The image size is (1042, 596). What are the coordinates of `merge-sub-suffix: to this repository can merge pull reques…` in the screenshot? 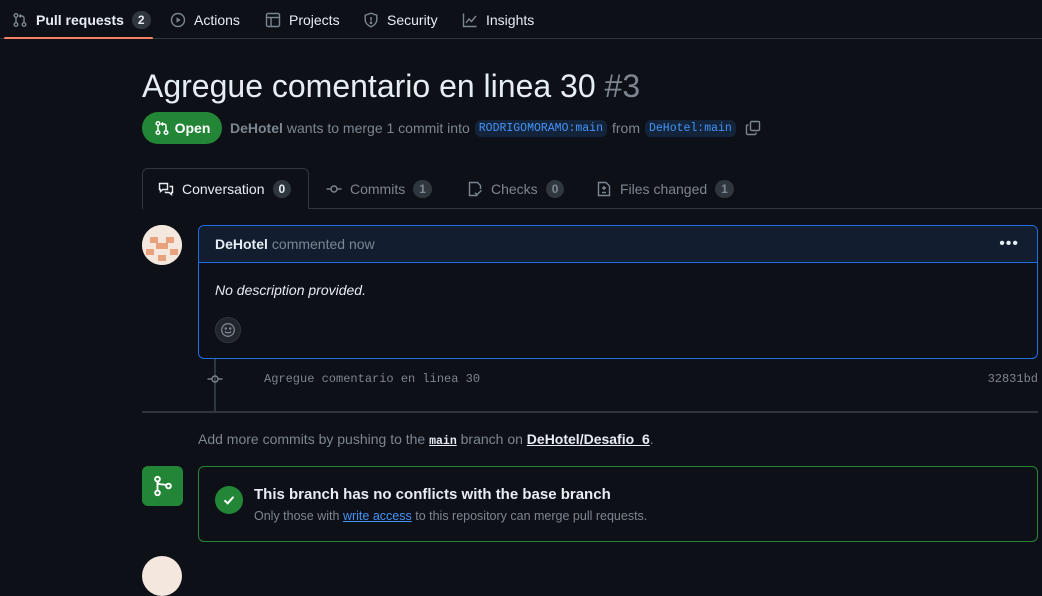 It's located at (531, 516).